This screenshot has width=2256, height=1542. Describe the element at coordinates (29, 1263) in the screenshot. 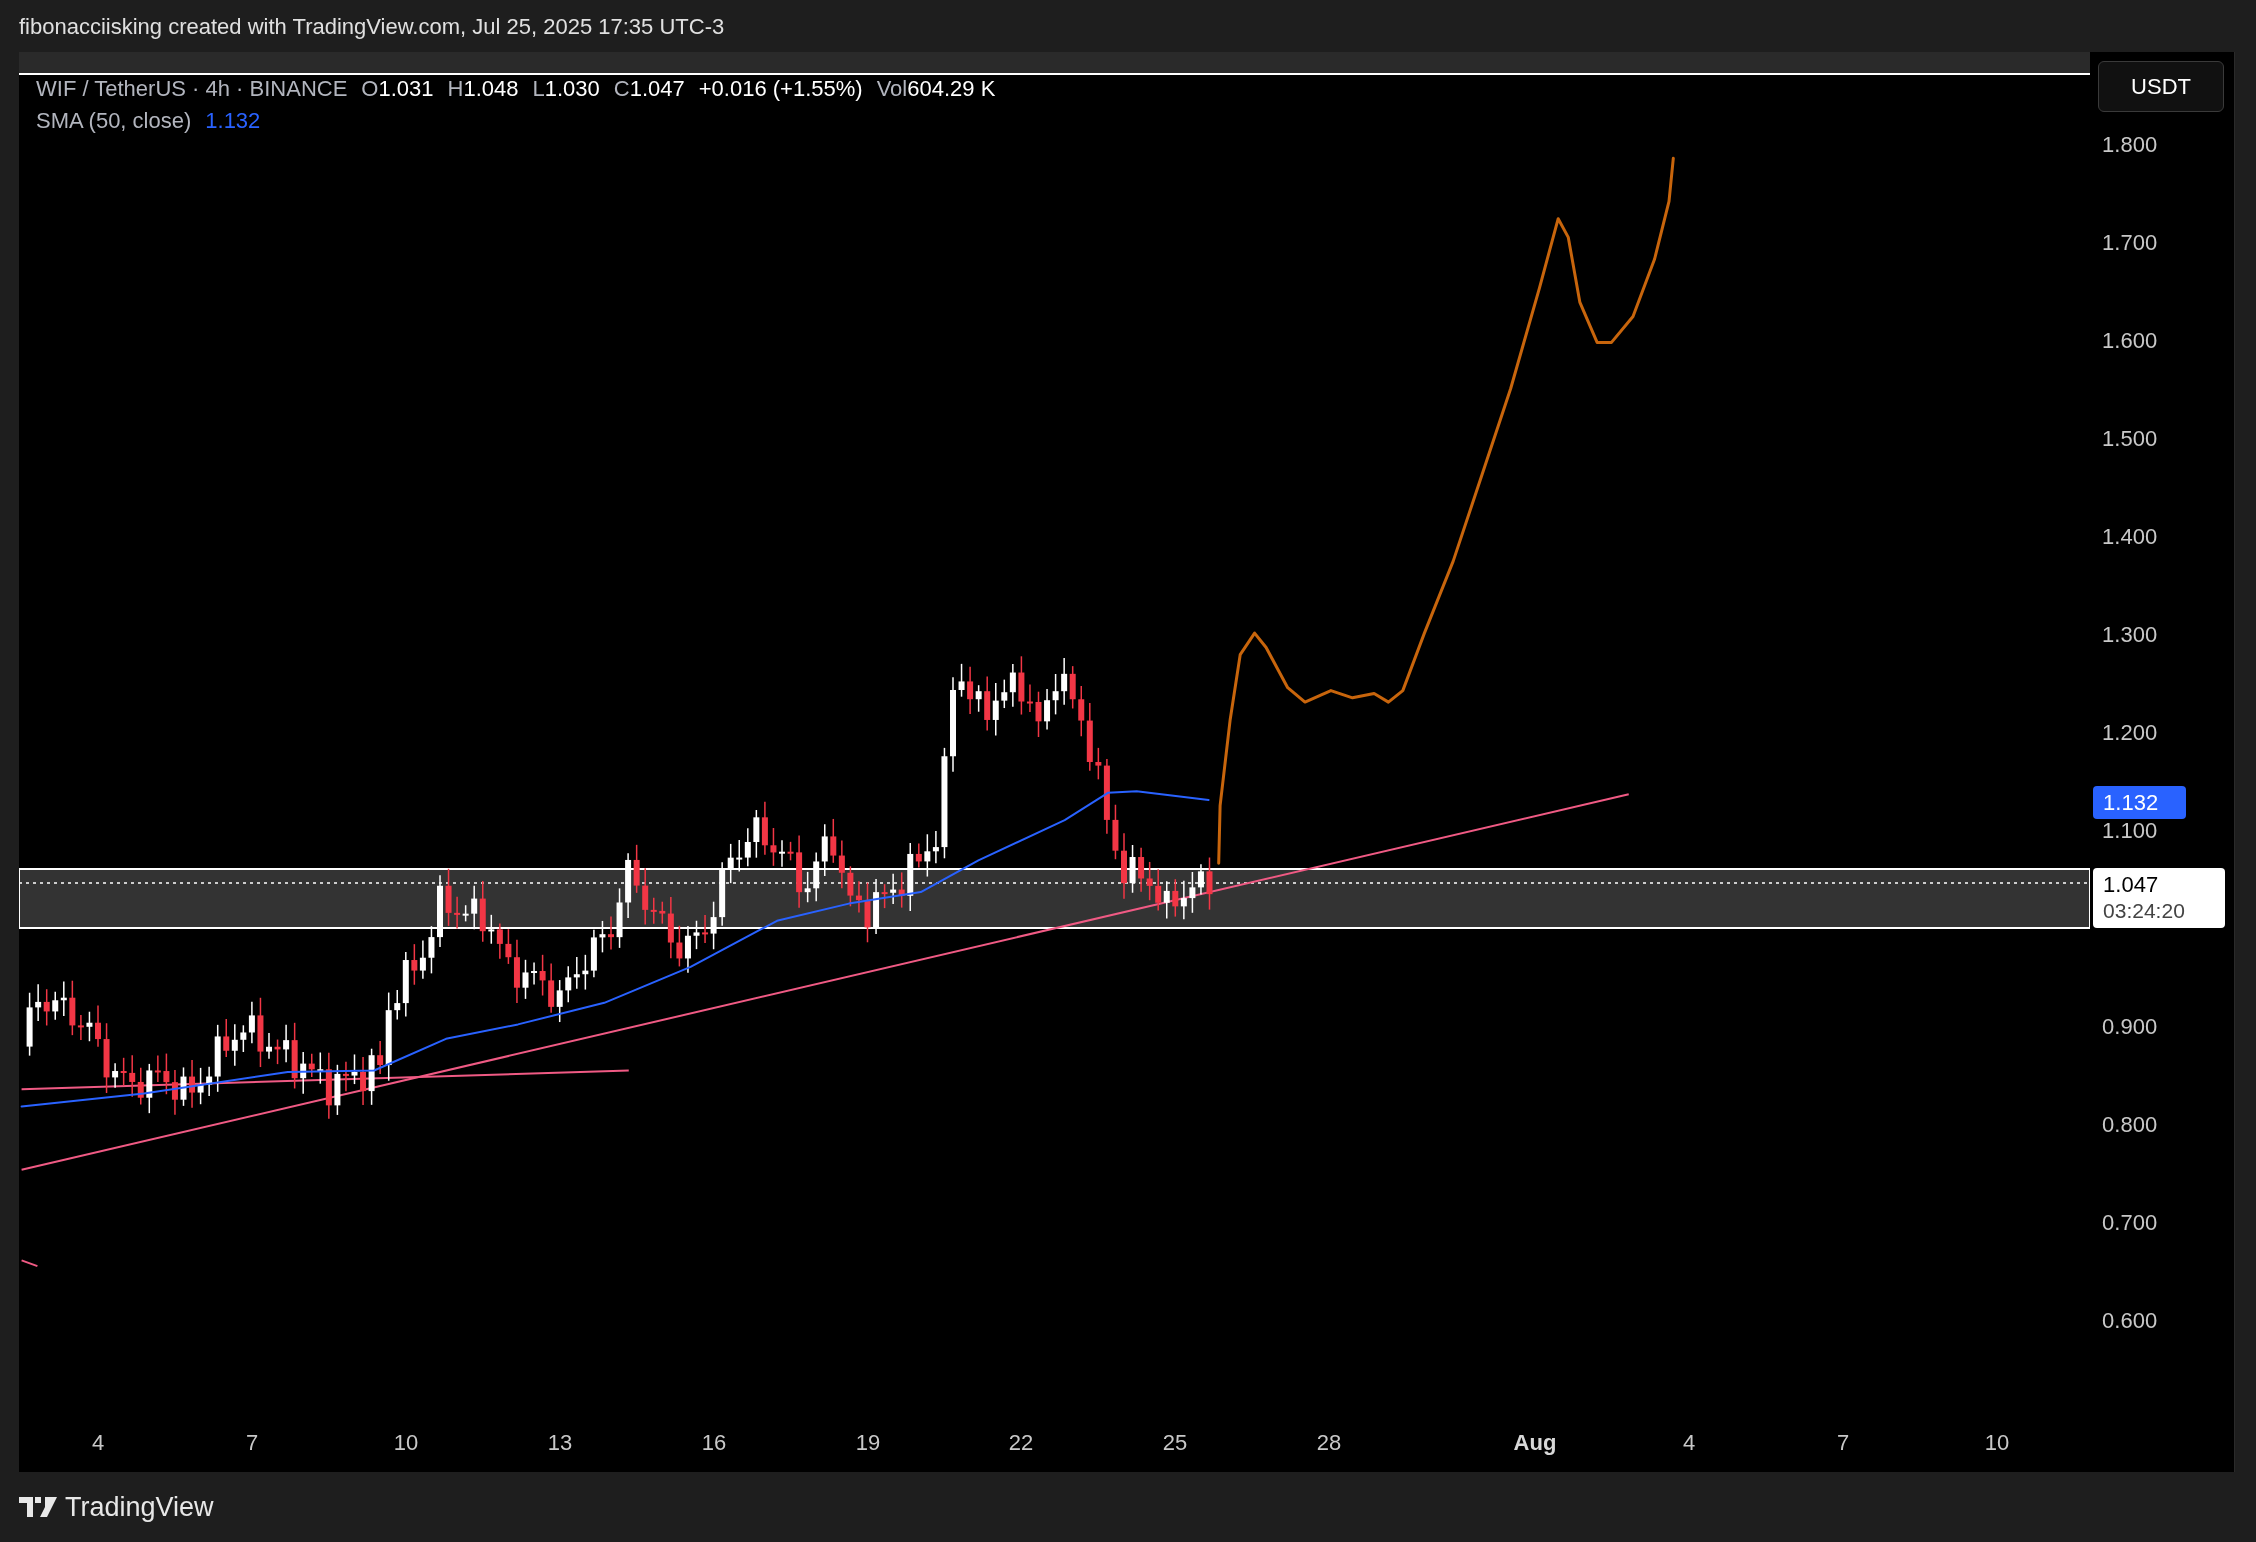

I see `trend-line-stub` at that location.